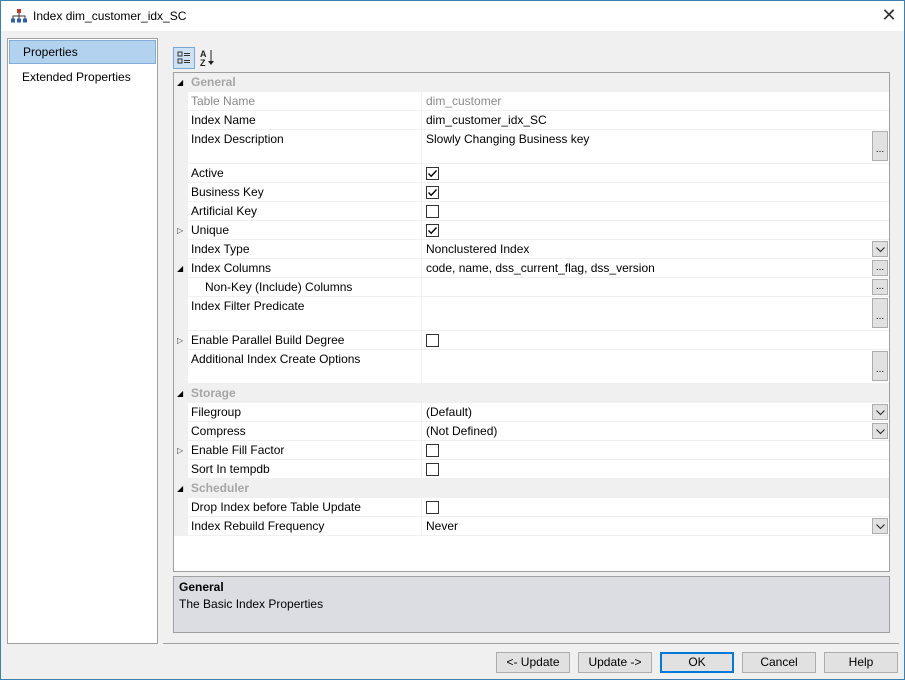 This screenshot has width=905, height=680. Describe the element at coordinates (779, 662) in the screenshot. I see `cancel-button: Cancel` at that location.